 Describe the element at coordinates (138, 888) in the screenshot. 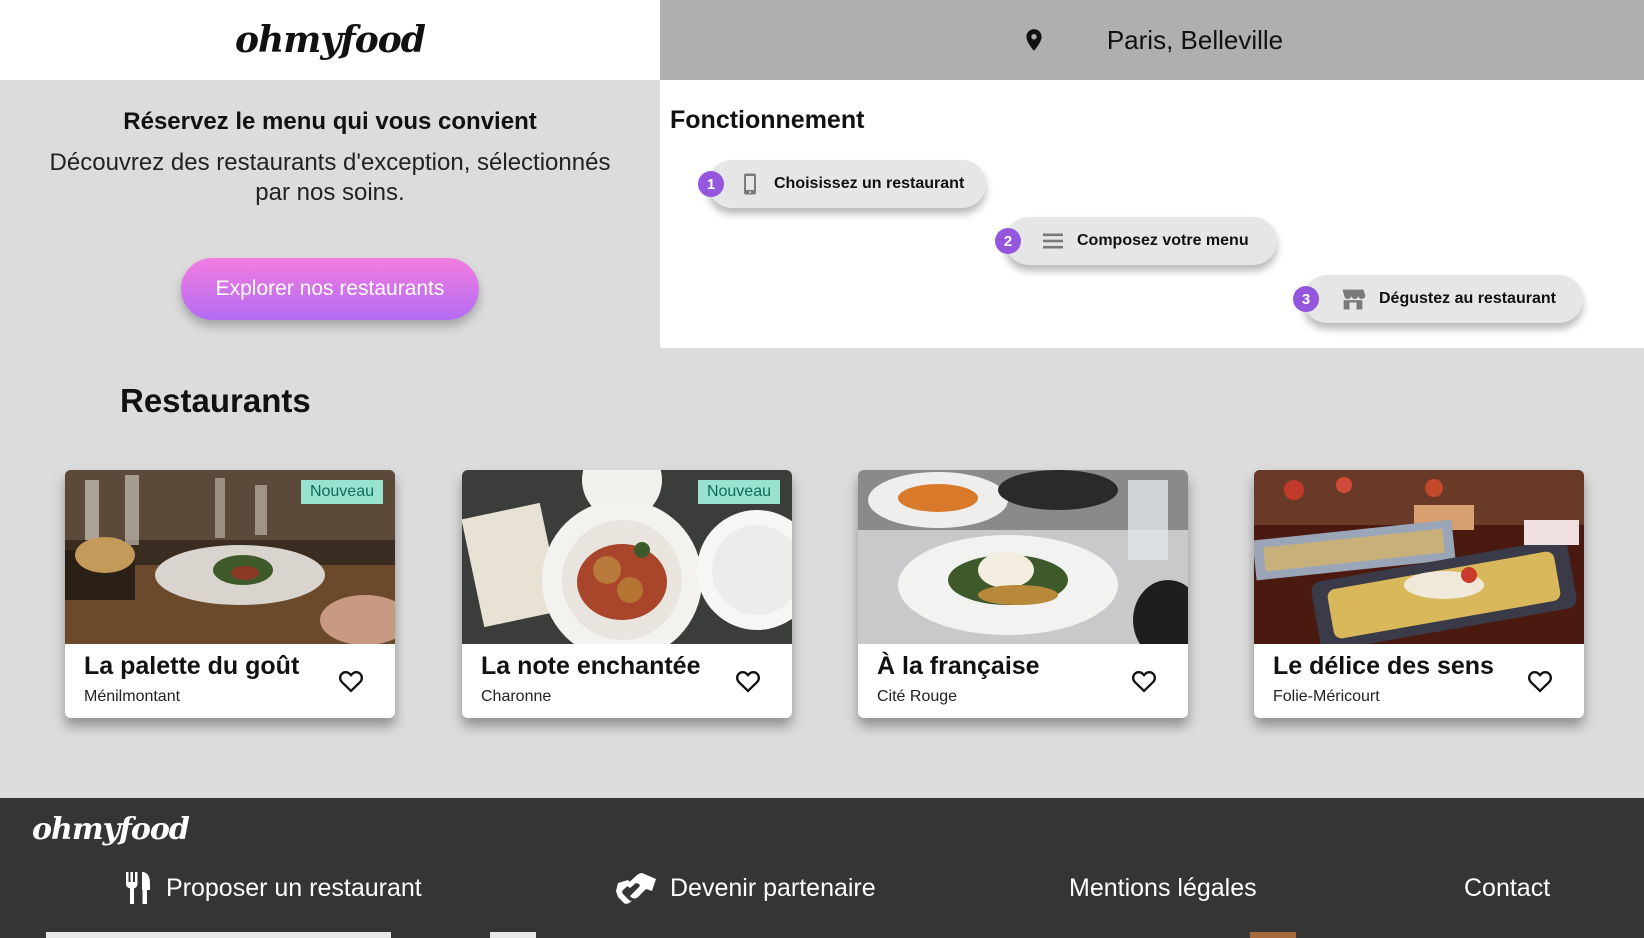

I see `utensils-icon` at that location.